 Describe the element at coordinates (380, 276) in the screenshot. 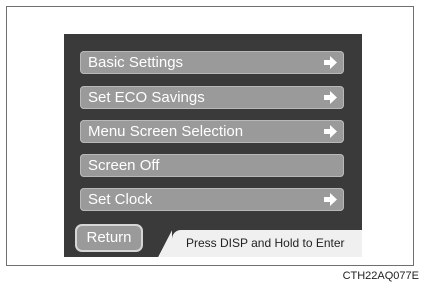

I see `figure-code: CTH22AQ077E` at that location.